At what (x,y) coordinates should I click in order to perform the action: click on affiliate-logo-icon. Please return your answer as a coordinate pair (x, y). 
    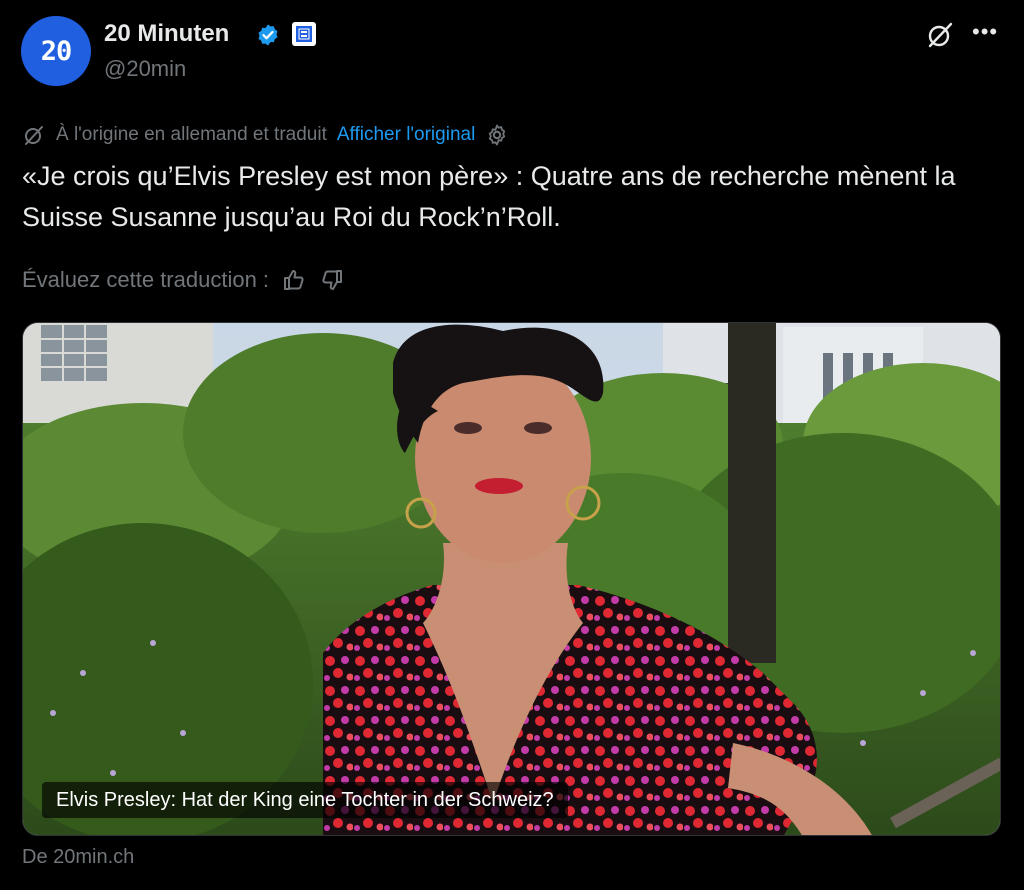
    Looking at the image, I should click on (304, 34).